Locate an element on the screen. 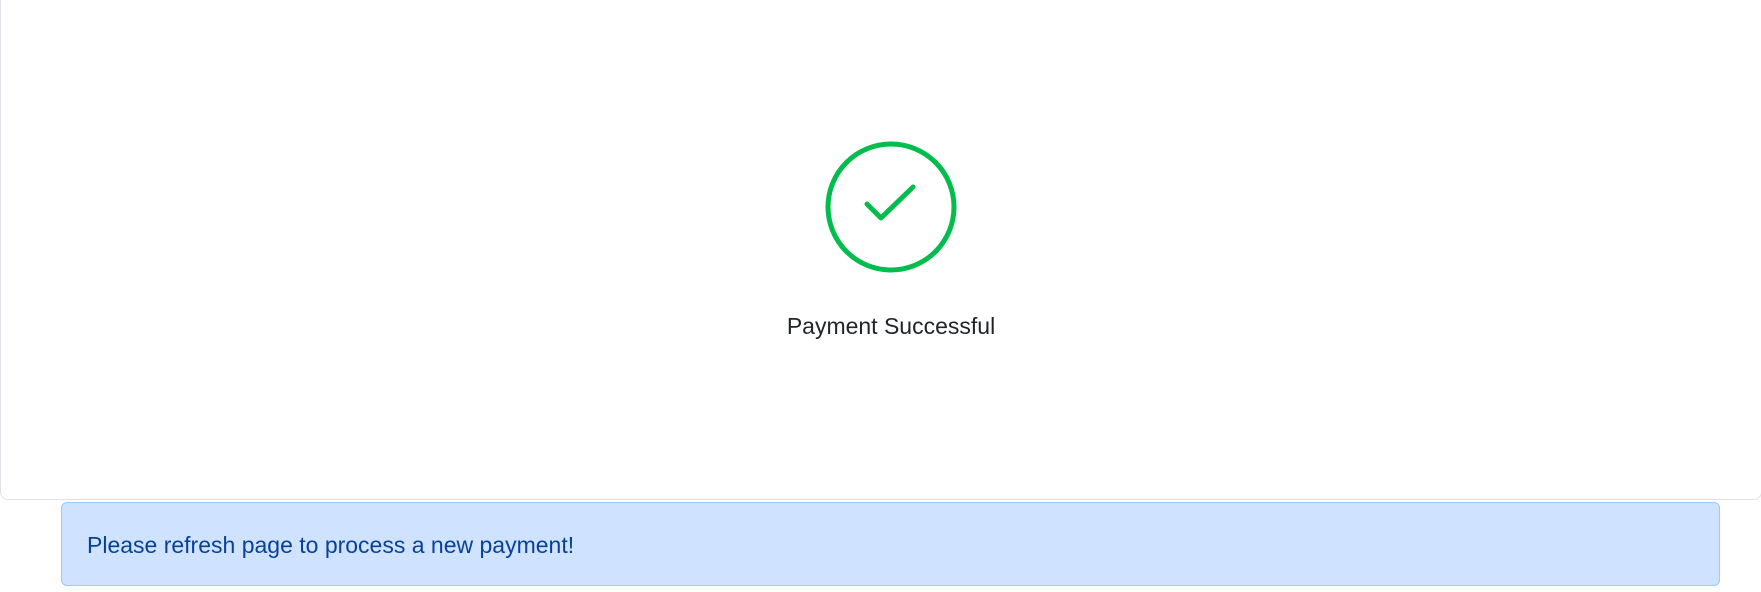  check-circle-icon is located at coordinates (891, 207).